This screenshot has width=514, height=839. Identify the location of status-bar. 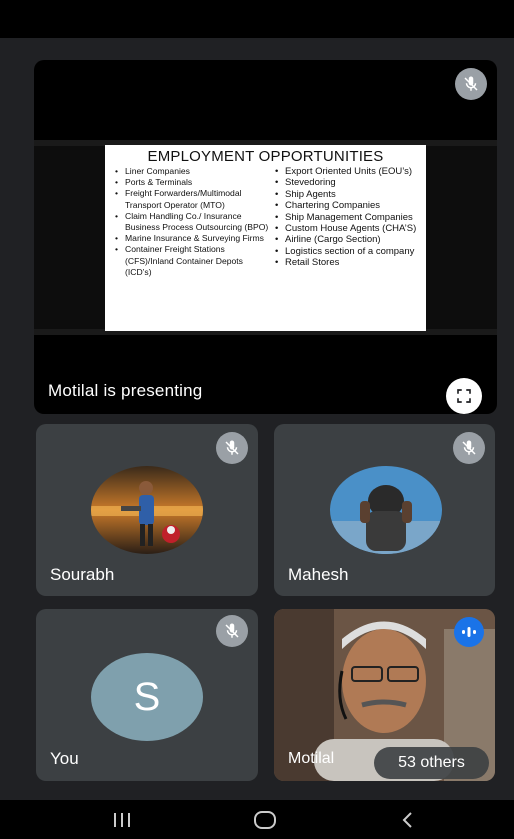
(257, 19).